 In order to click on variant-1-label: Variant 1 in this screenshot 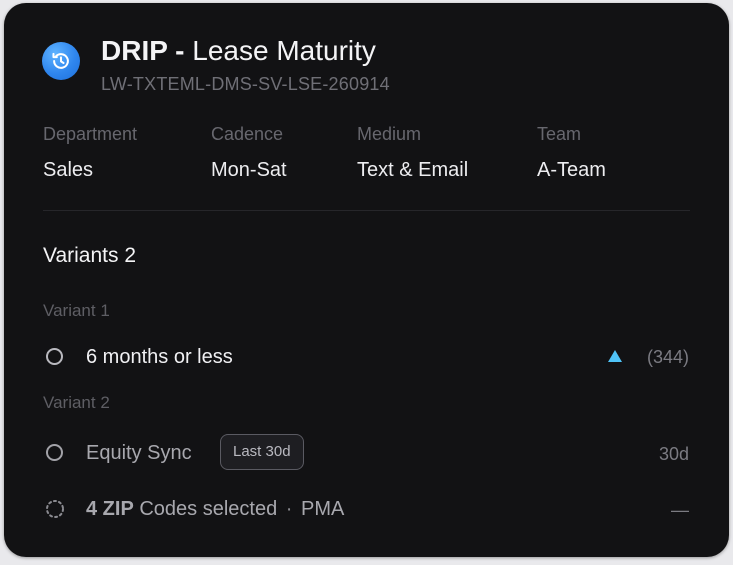, I will do `click(76, 310)`.